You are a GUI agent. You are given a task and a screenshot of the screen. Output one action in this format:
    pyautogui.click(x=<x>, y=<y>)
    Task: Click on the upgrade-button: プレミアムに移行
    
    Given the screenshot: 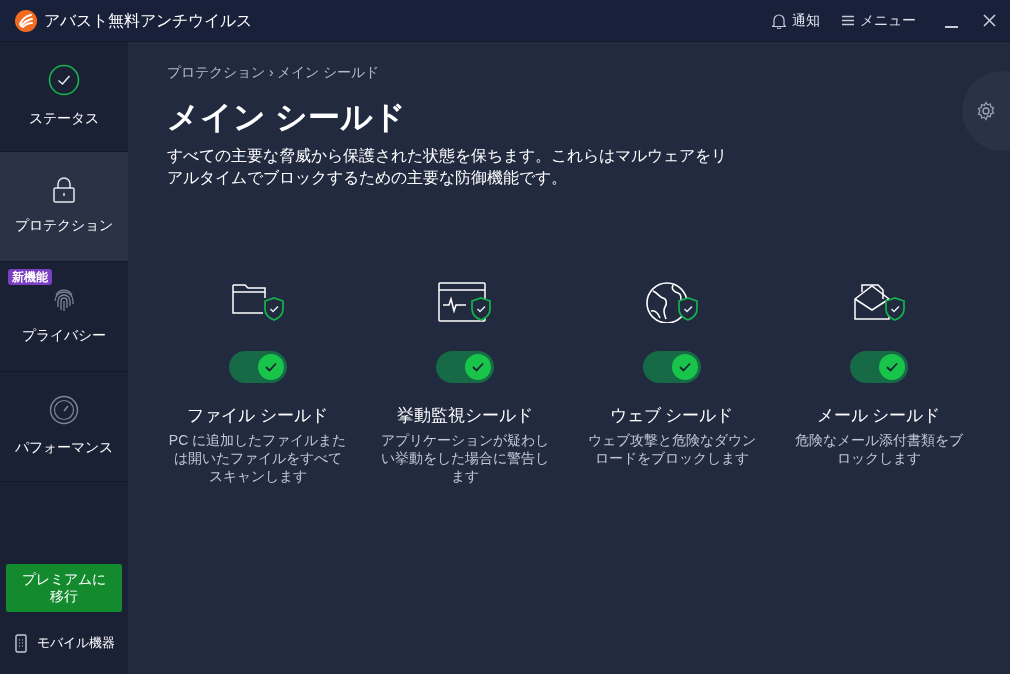 What is the action you would take?
    pyautogui.click(x=64, y=588)
    